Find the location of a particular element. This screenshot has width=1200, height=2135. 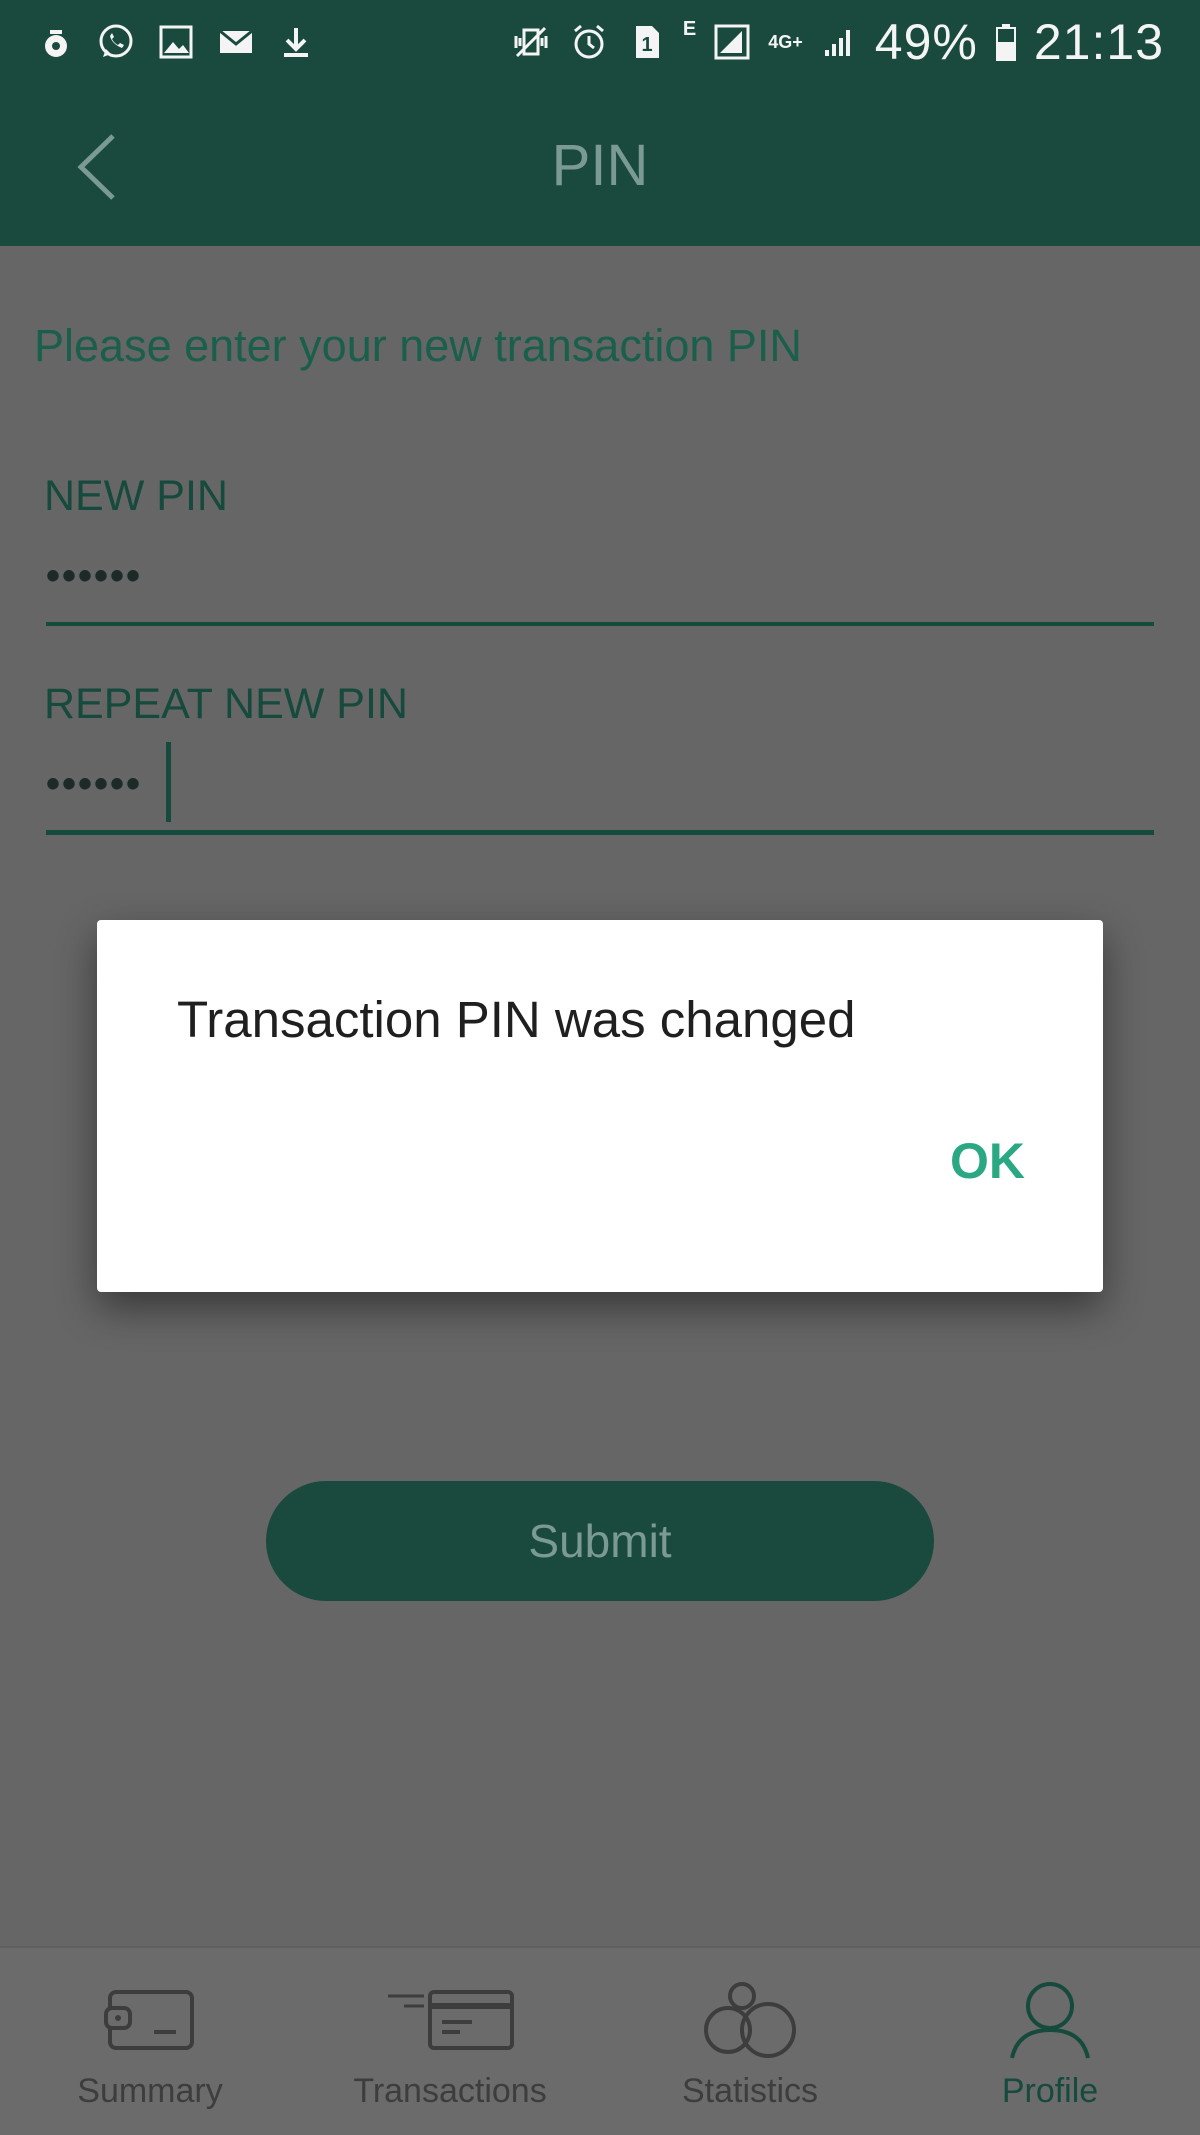

app-bar: PIN is located at coordinates (600, 165).